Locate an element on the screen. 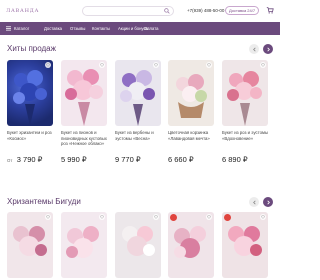 The height and width of the screenshot is (280, 320). product-name: Букет из роз и эустомы «Вдохновение» is located at coordinates (246, 135).